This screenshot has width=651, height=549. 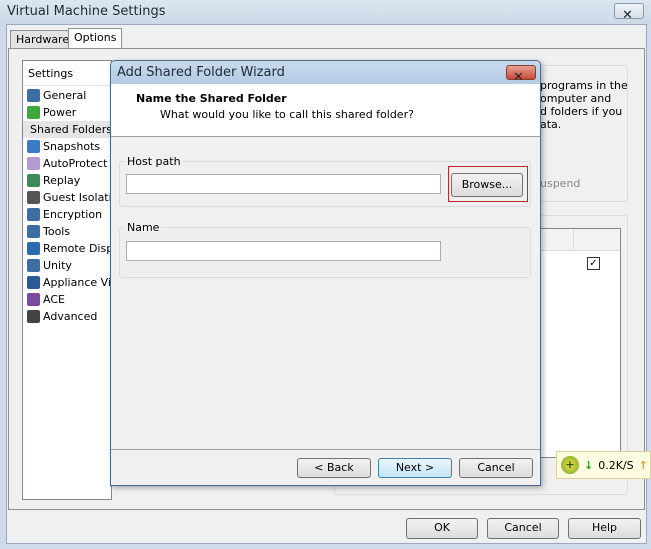 What do you see at coordinates (576, 98) in the screenshot?
I see `description-line: omputer and` at bounding box center [576, 98].